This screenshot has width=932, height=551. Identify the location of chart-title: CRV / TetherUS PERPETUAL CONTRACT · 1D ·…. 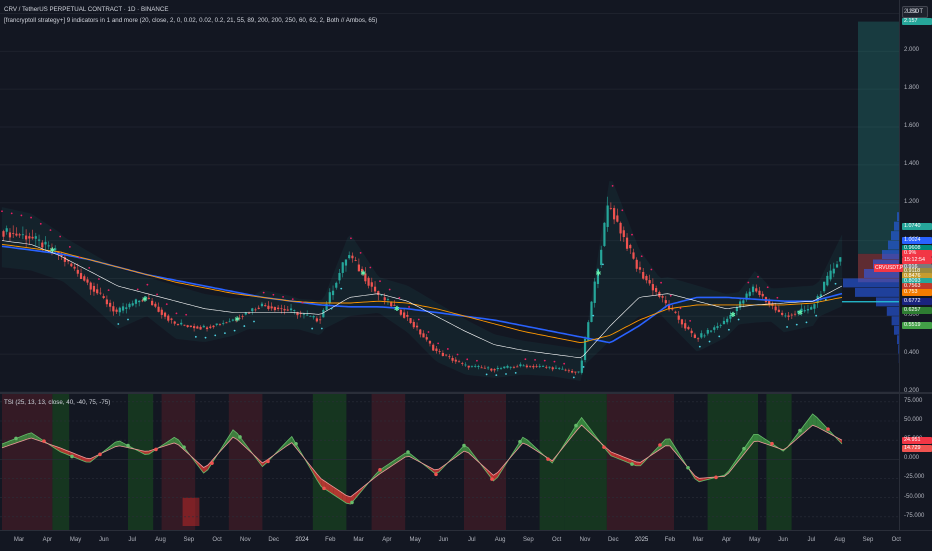
(86, 9).